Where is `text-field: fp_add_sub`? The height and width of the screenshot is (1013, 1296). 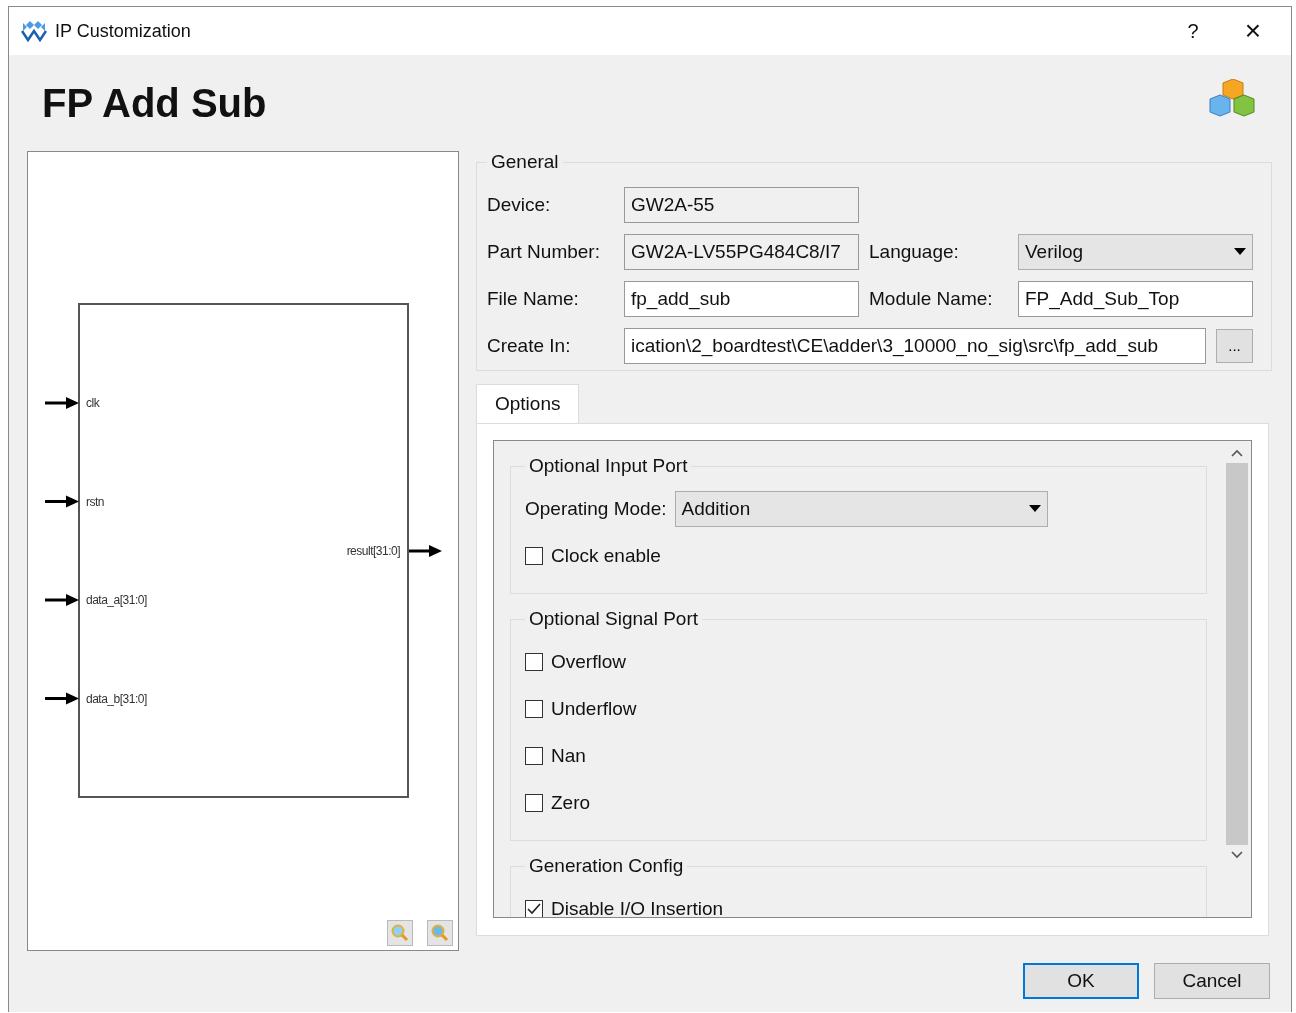 text-field: fp_add_sub is located at coordinates (741, 298).